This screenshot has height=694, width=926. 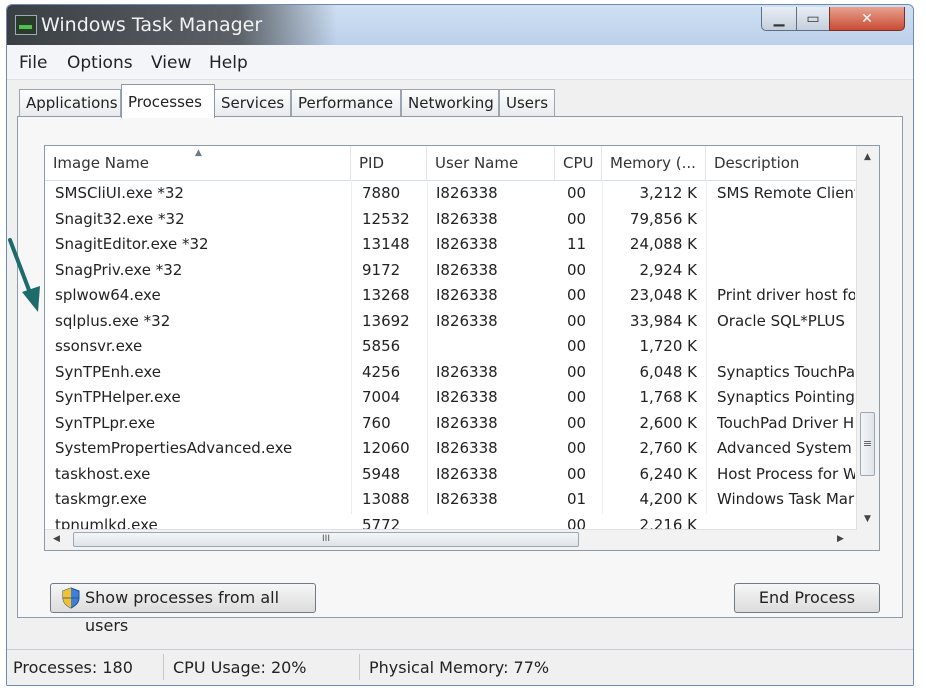 I want to click on tab-networking: Networking, so click(x=450, y=102).